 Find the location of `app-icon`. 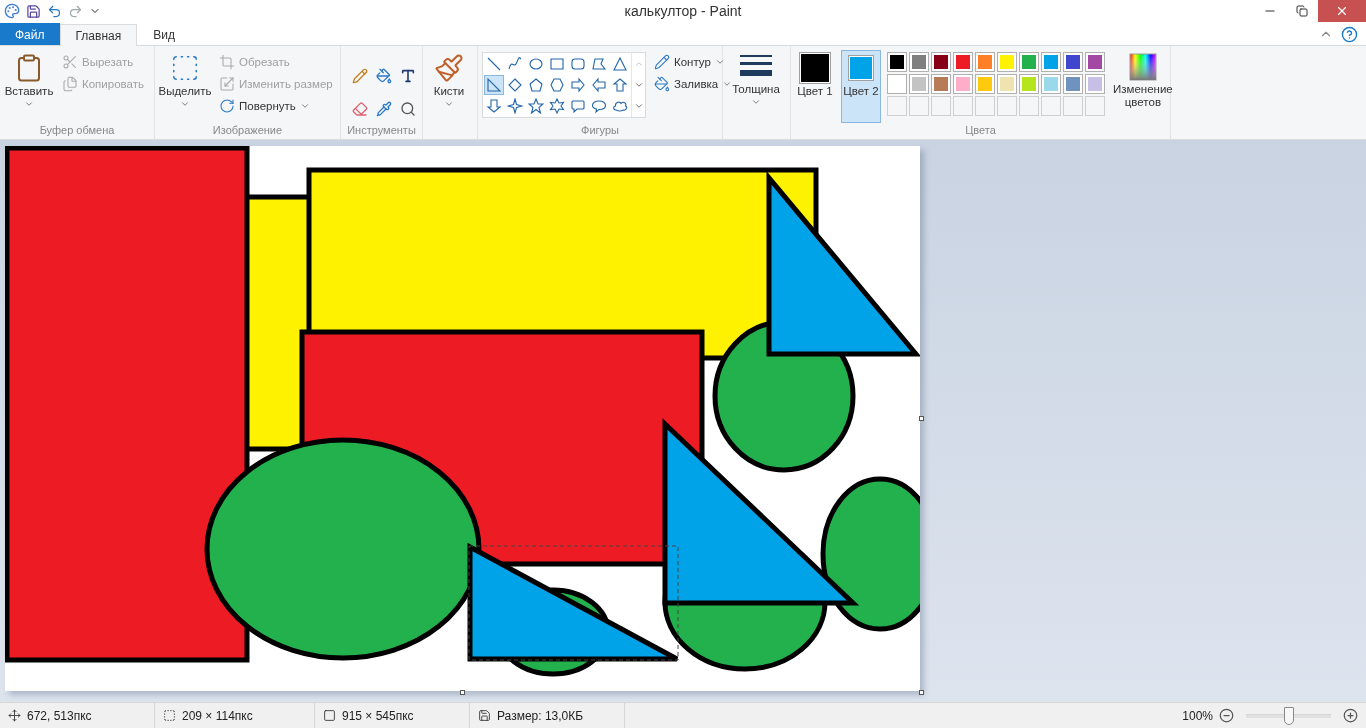

app-icon is located at coordinates (12, 11).